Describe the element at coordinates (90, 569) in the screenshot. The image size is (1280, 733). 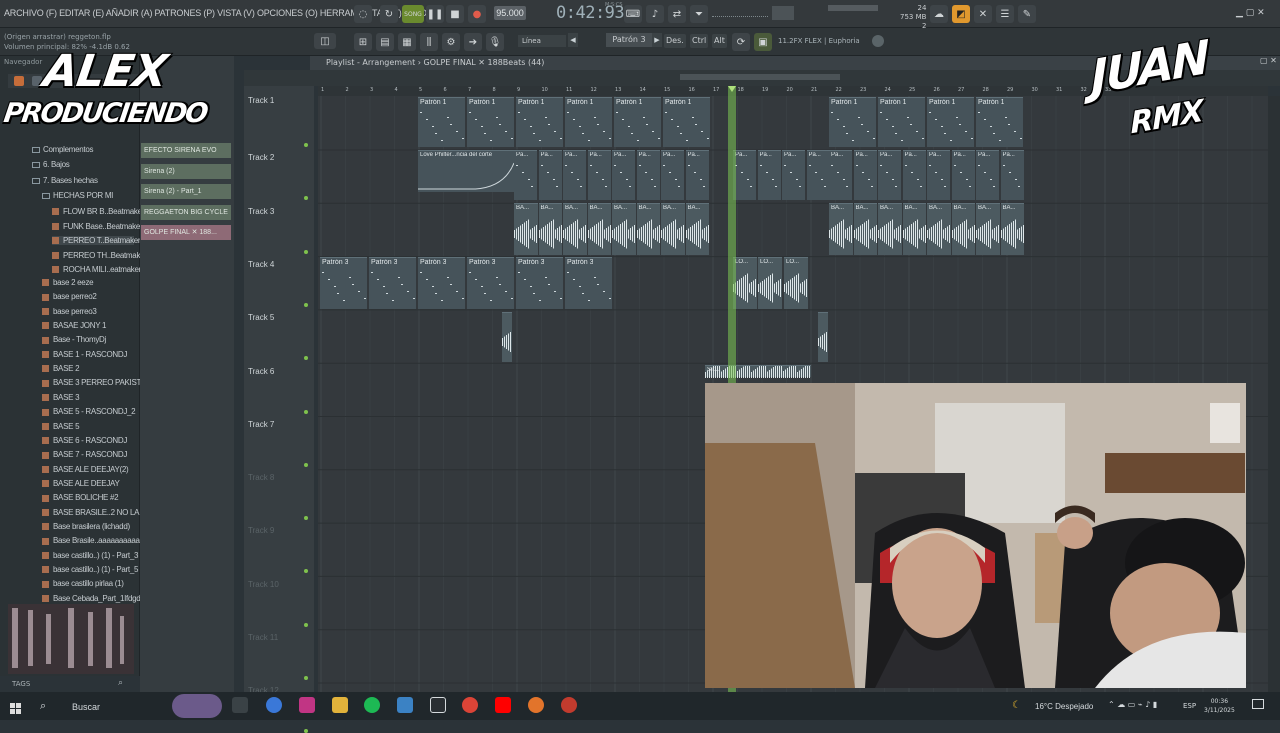
I see `browser-file: base castillo..) (1) - Part_5` at that location.